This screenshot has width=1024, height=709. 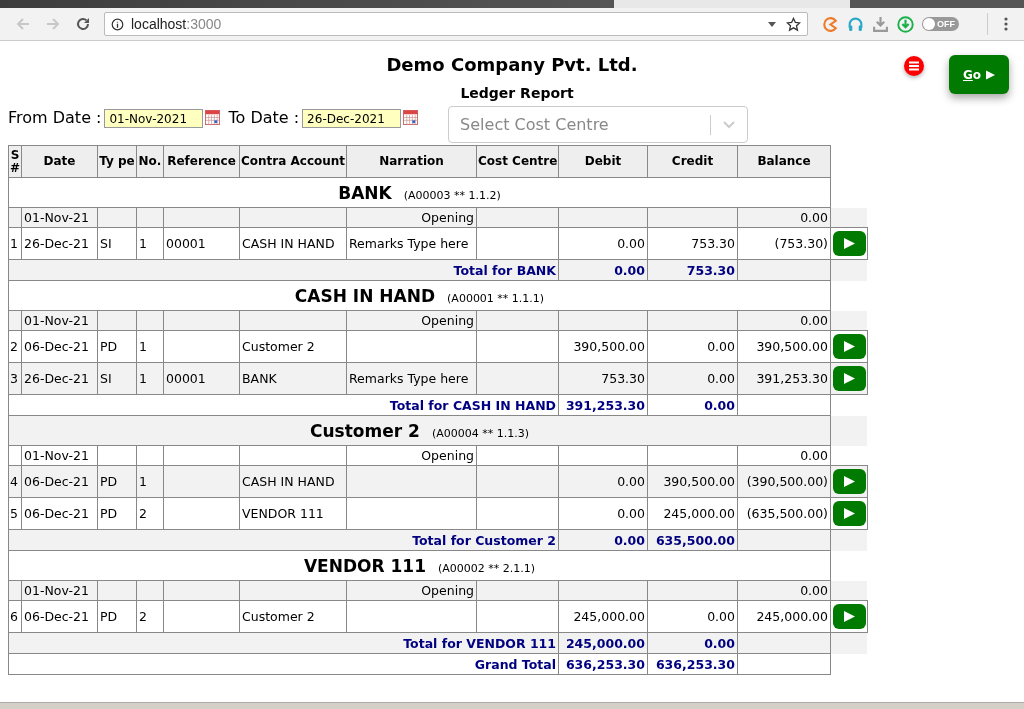 I want to click on column-header: Debit, so click(x=603, y=161).